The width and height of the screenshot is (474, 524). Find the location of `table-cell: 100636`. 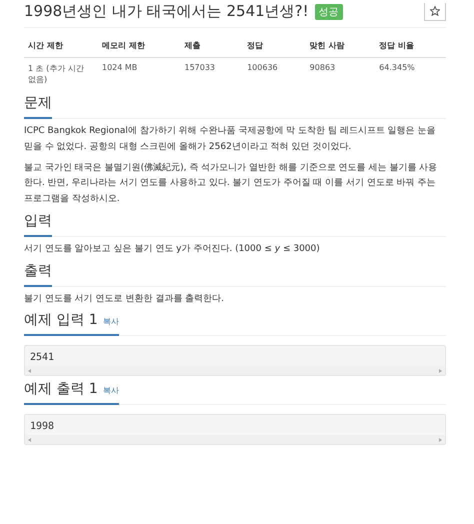

table-cell: 100636 is located at coordinates (274, 74).